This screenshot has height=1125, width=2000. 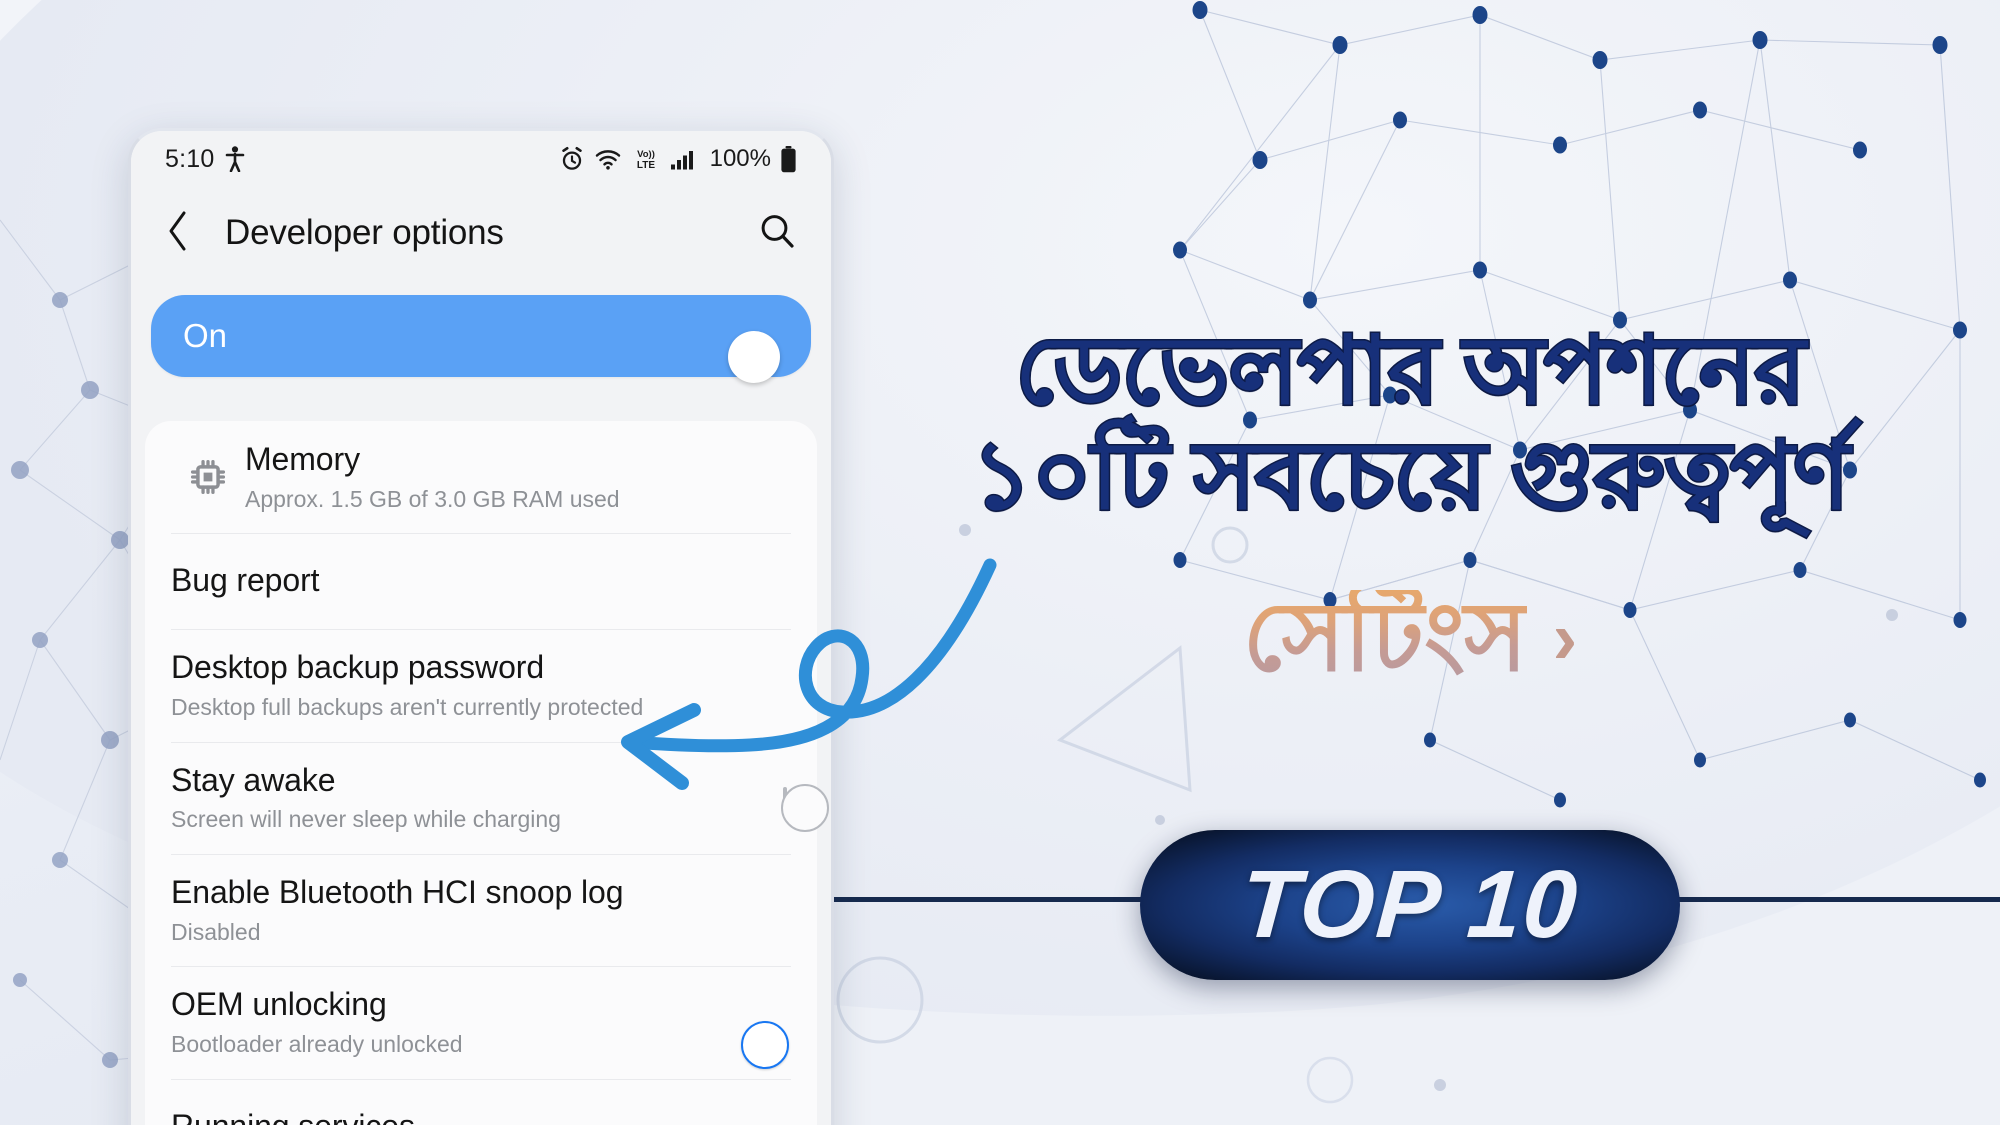 I want to click on settings-row: Running services, so click(x=481, y=1101).